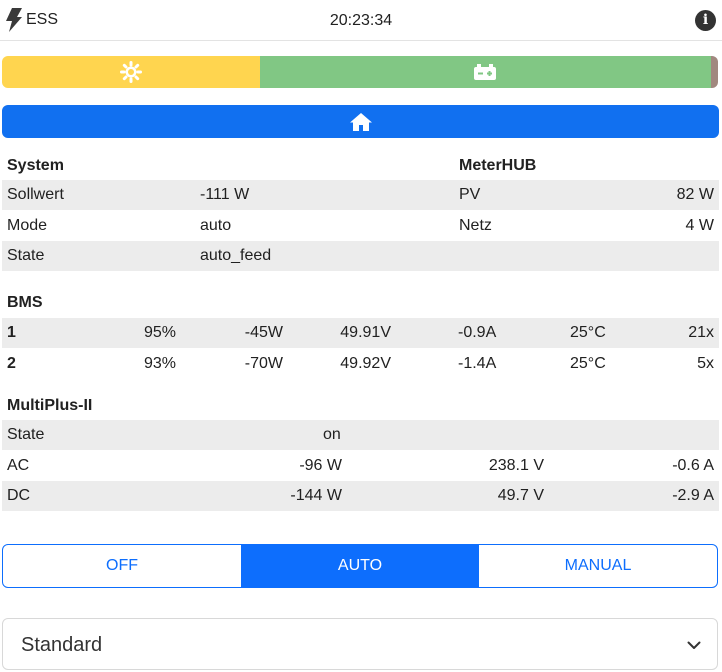 Image resolution: width=722 pixels, height=672 pixels. What do you see at coordinates (705, 20) in the screenshot?
I see `info-icon: i` at bounding box center [705, 20].